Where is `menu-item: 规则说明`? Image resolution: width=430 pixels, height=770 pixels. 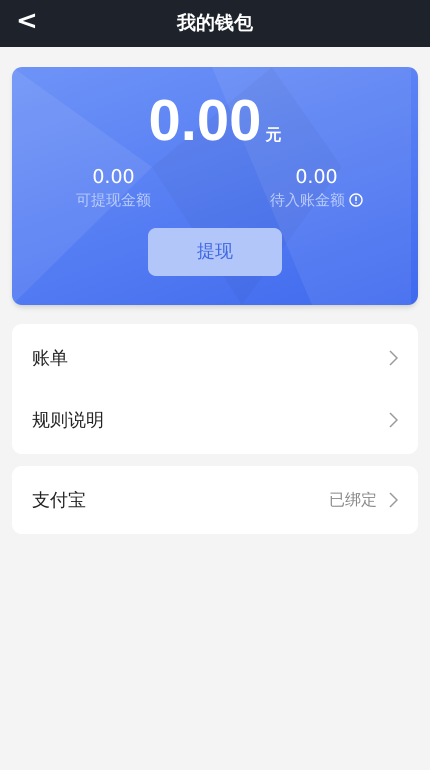 menu-item: 规则说明 is located at coordinates (215, 420).